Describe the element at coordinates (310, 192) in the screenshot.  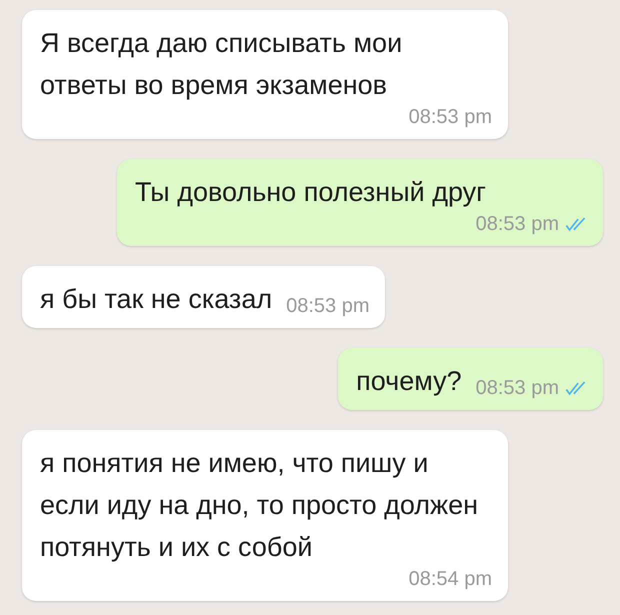
I see `message-text: Ты довольно полезный друг` at that location.